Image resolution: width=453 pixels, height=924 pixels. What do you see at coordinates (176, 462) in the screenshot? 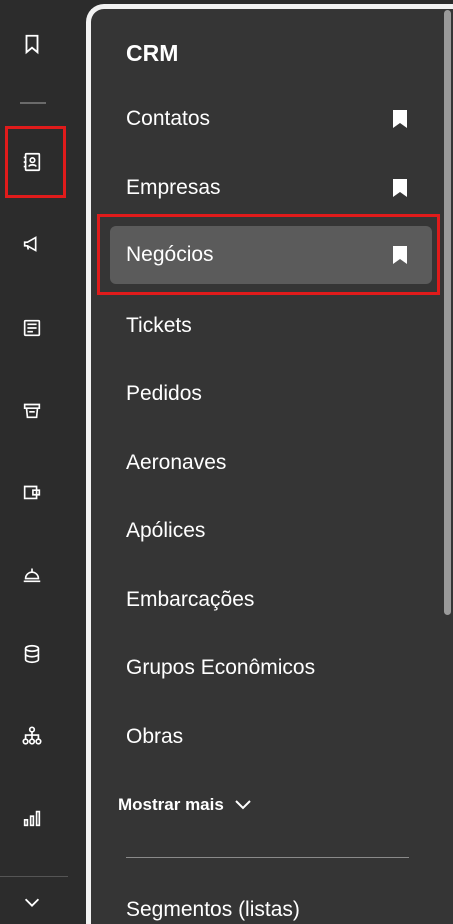
I see `menu-item-label: Aeronaves` at bounding box center [176, 462].